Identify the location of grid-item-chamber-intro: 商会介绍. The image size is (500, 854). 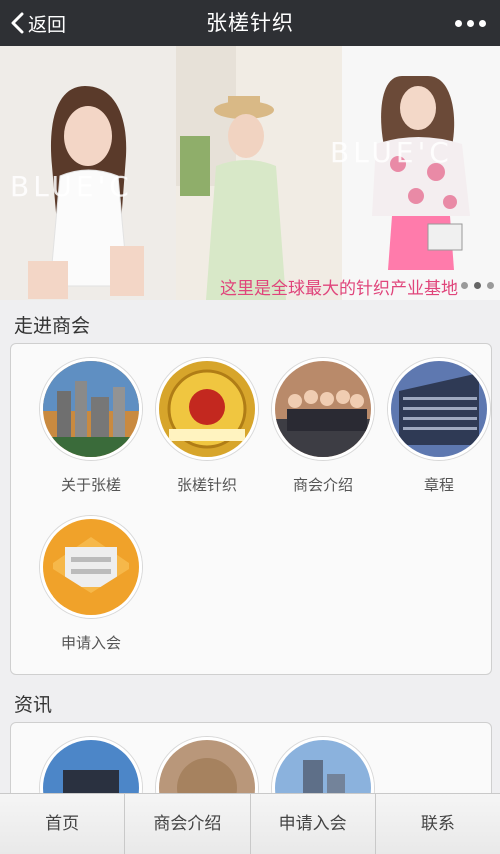
(323, 426).